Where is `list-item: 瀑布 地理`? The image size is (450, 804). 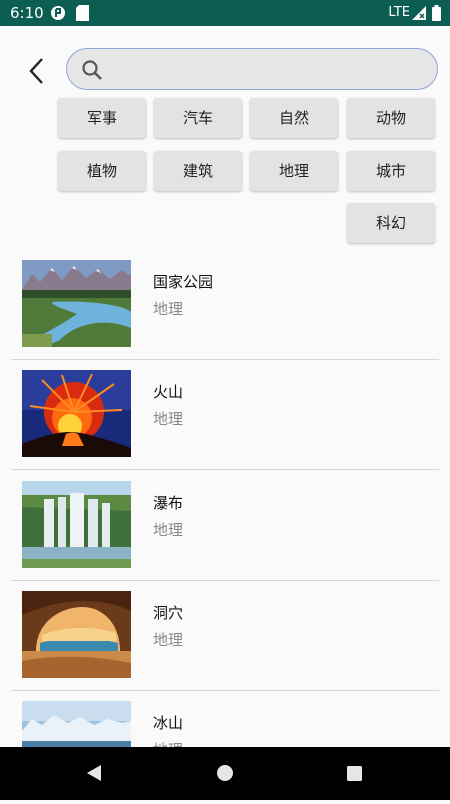 list-item: 瀑布 地理 is located at coordinates (225, 526).